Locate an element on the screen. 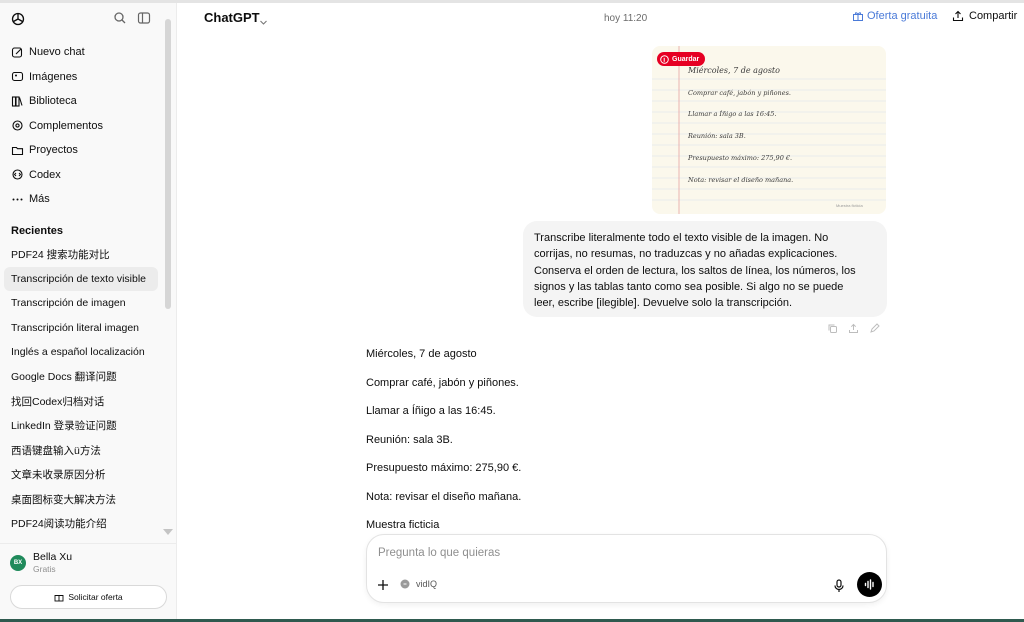 The height and width of the screenshot is (622, 1024). model-selector: ChatGPT is located at coordinates (232, 17).